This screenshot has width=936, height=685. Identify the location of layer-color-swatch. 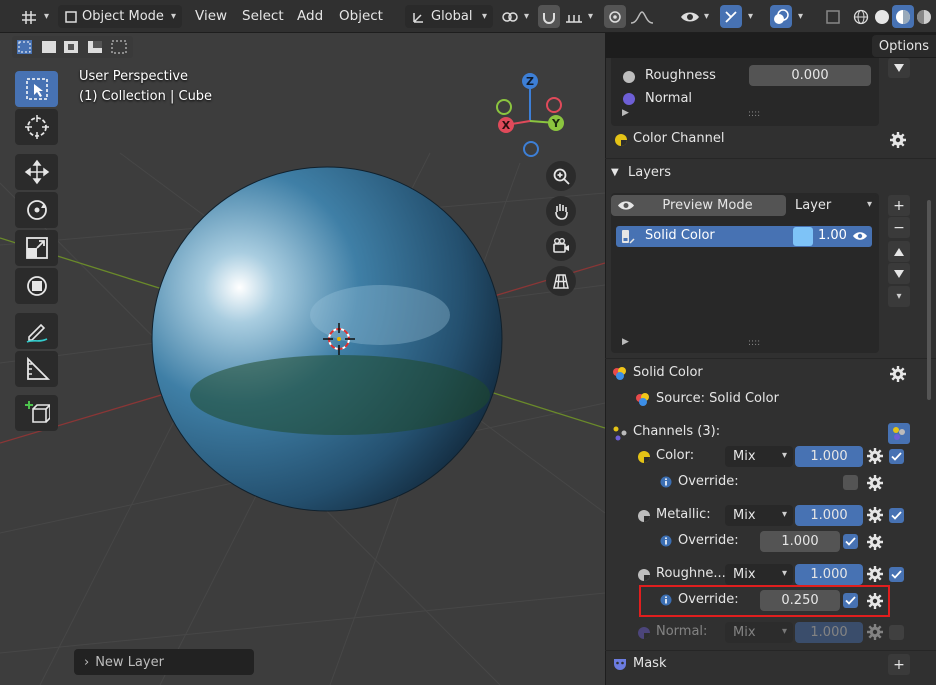
(803, 236).